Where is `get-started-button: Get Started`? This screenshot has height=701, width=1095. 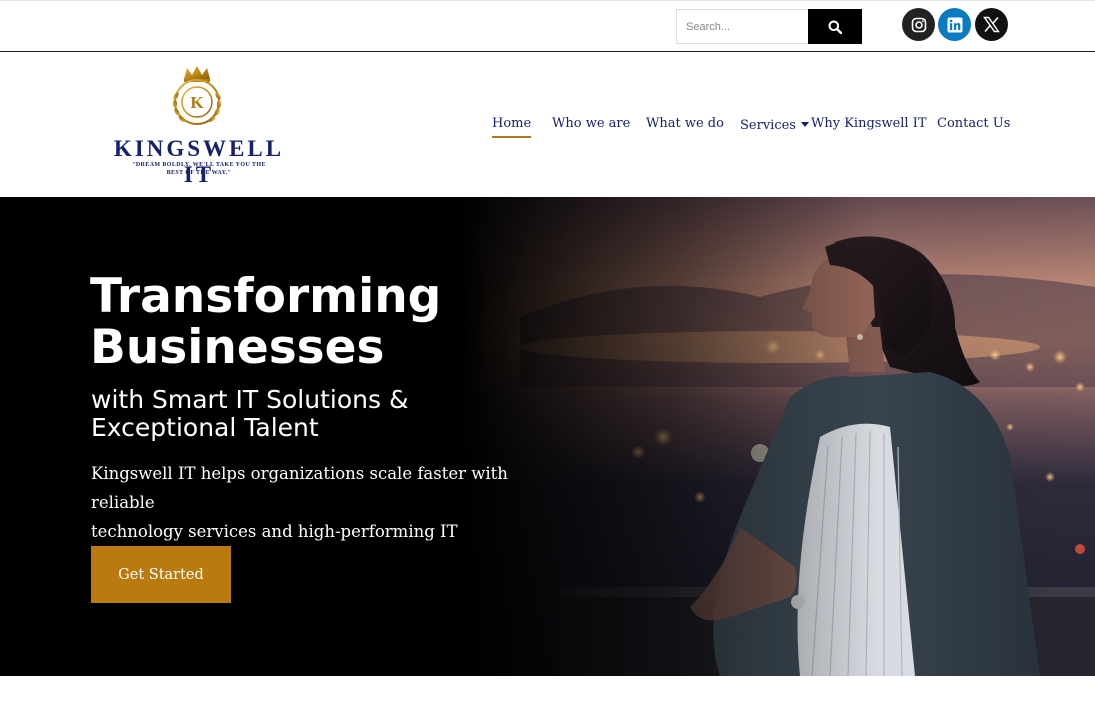
get-started-button: Get Started is located at coordinates (161, 574).